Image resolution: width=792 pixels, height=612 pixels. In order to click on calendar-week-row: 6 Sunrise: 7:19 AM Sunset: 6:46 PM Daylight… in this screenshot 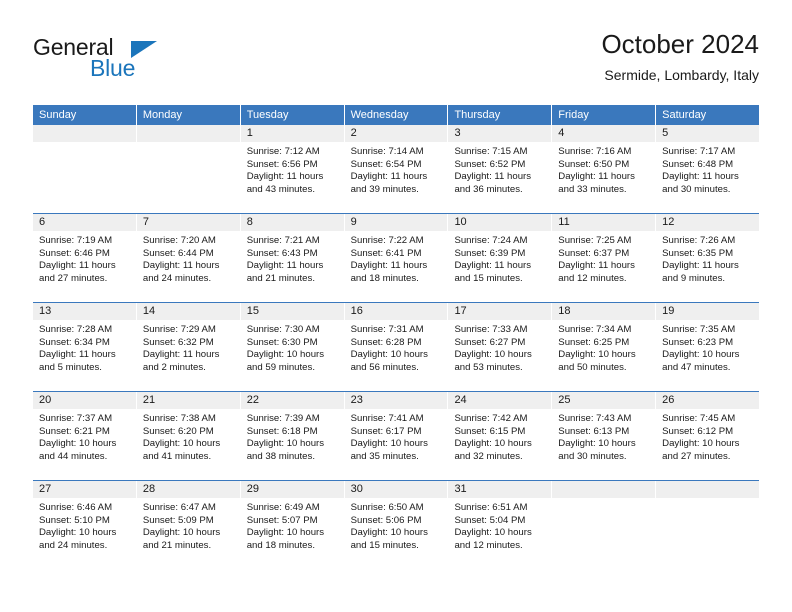, I will do `click(396, 257)`.